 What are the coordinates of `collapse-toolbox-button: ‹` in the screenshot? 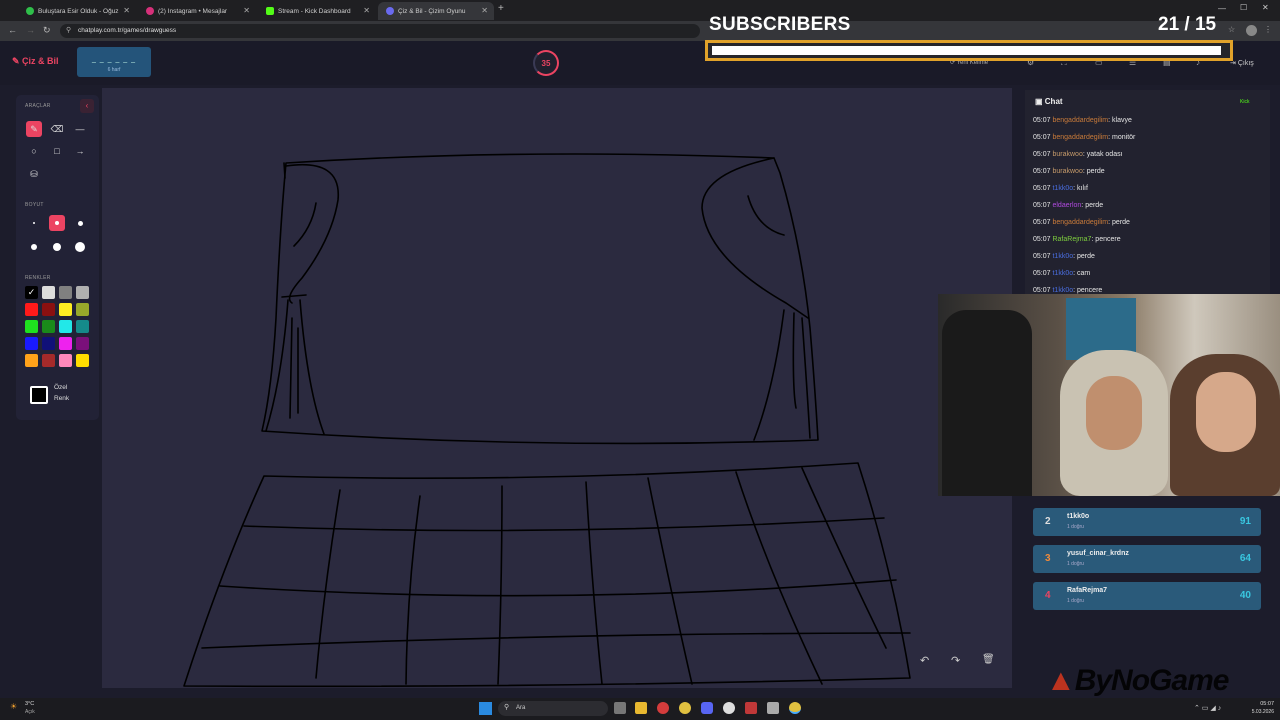 It's located at (87, 106).